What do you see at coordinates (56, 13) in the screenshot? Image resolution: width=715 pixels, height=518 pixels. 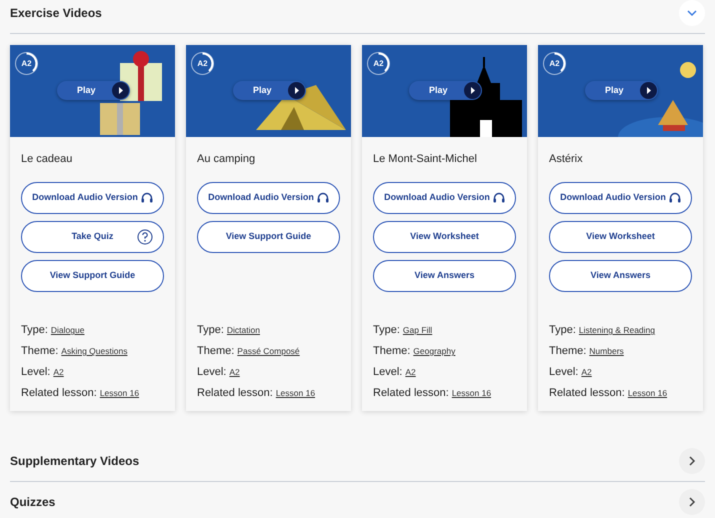 I see `section-title: Exercise Videos` at bounding box center [56, 13].